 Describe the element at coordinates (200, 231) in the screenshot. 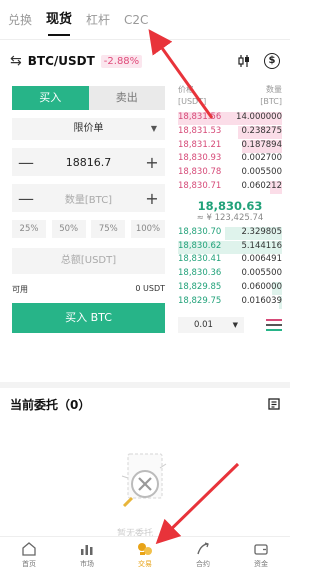

I see `bid-price: 18,830.70` at that location.